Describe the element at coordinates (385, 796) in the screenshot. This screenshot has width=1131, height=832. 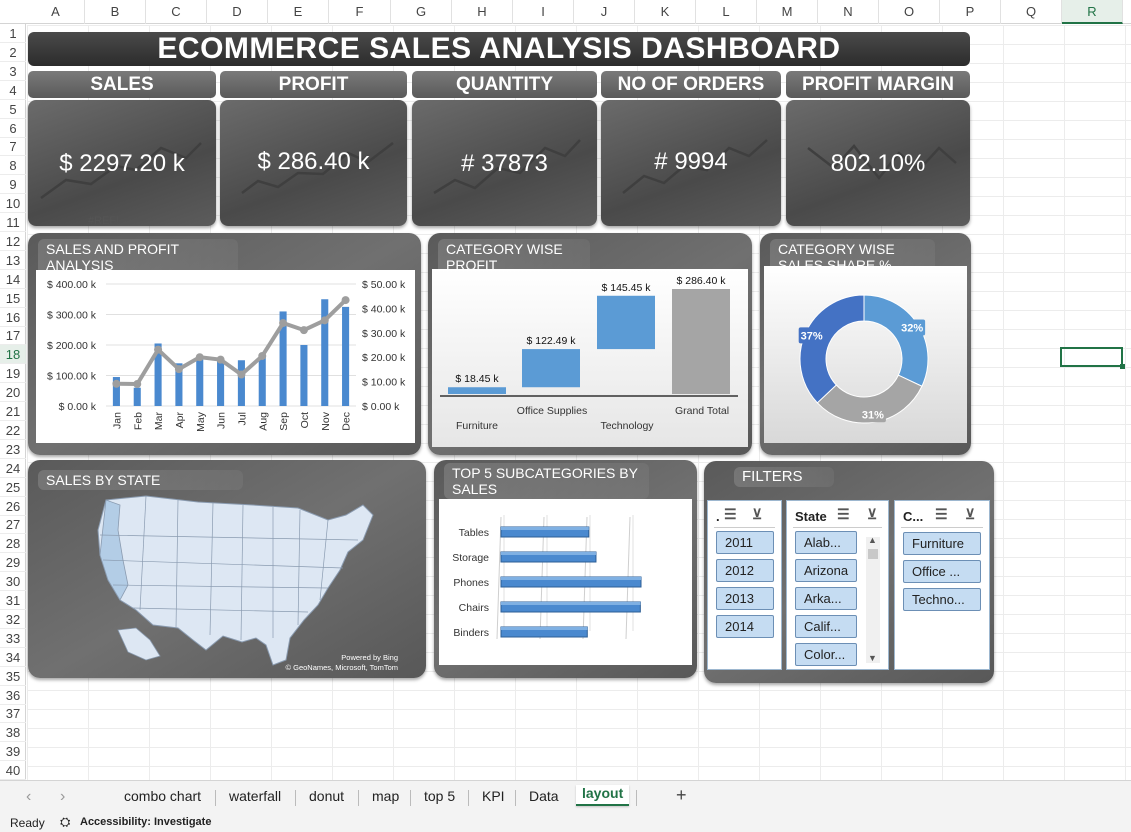
I see `tab-map: map` at that location.